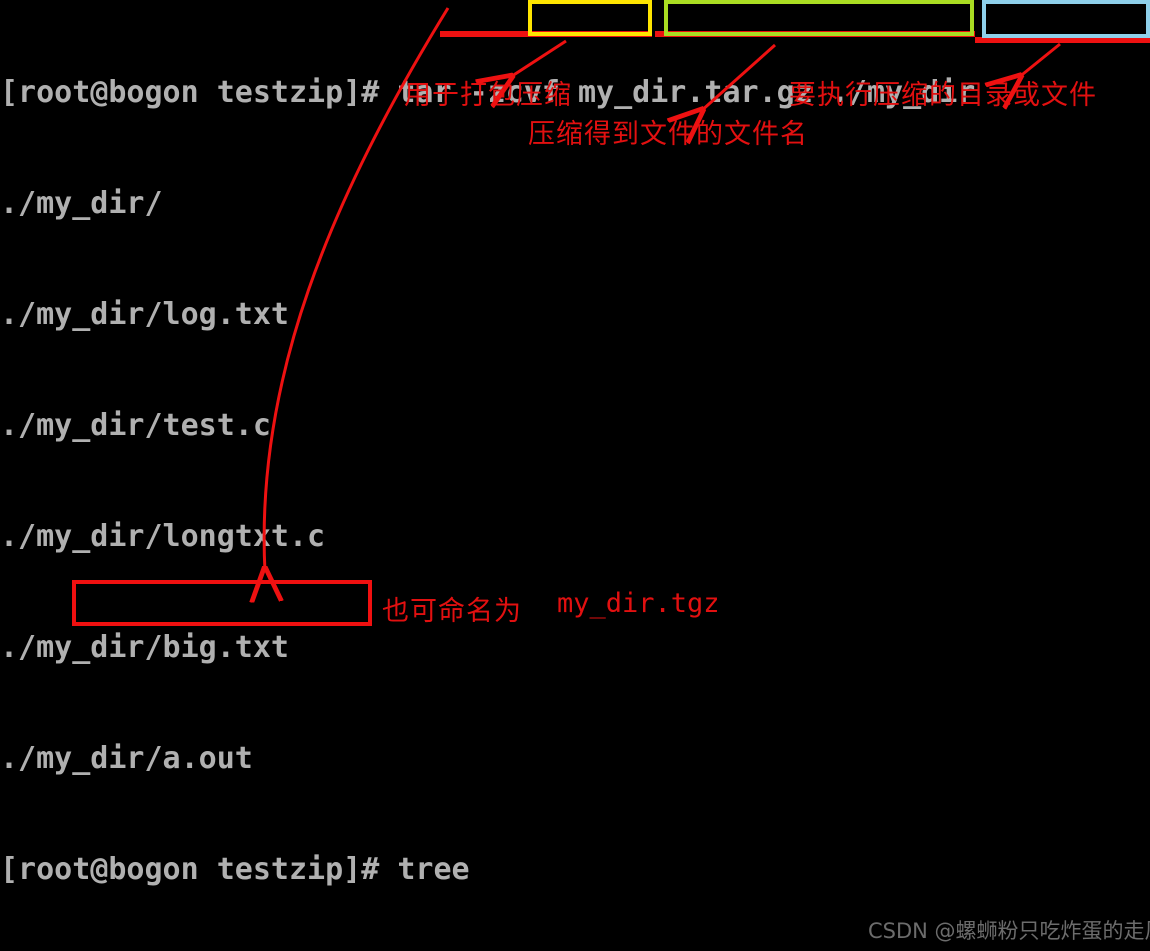 The height and width of the screenshot is (951, 1150). I want to click on command-underline-left, so click(546, 34).